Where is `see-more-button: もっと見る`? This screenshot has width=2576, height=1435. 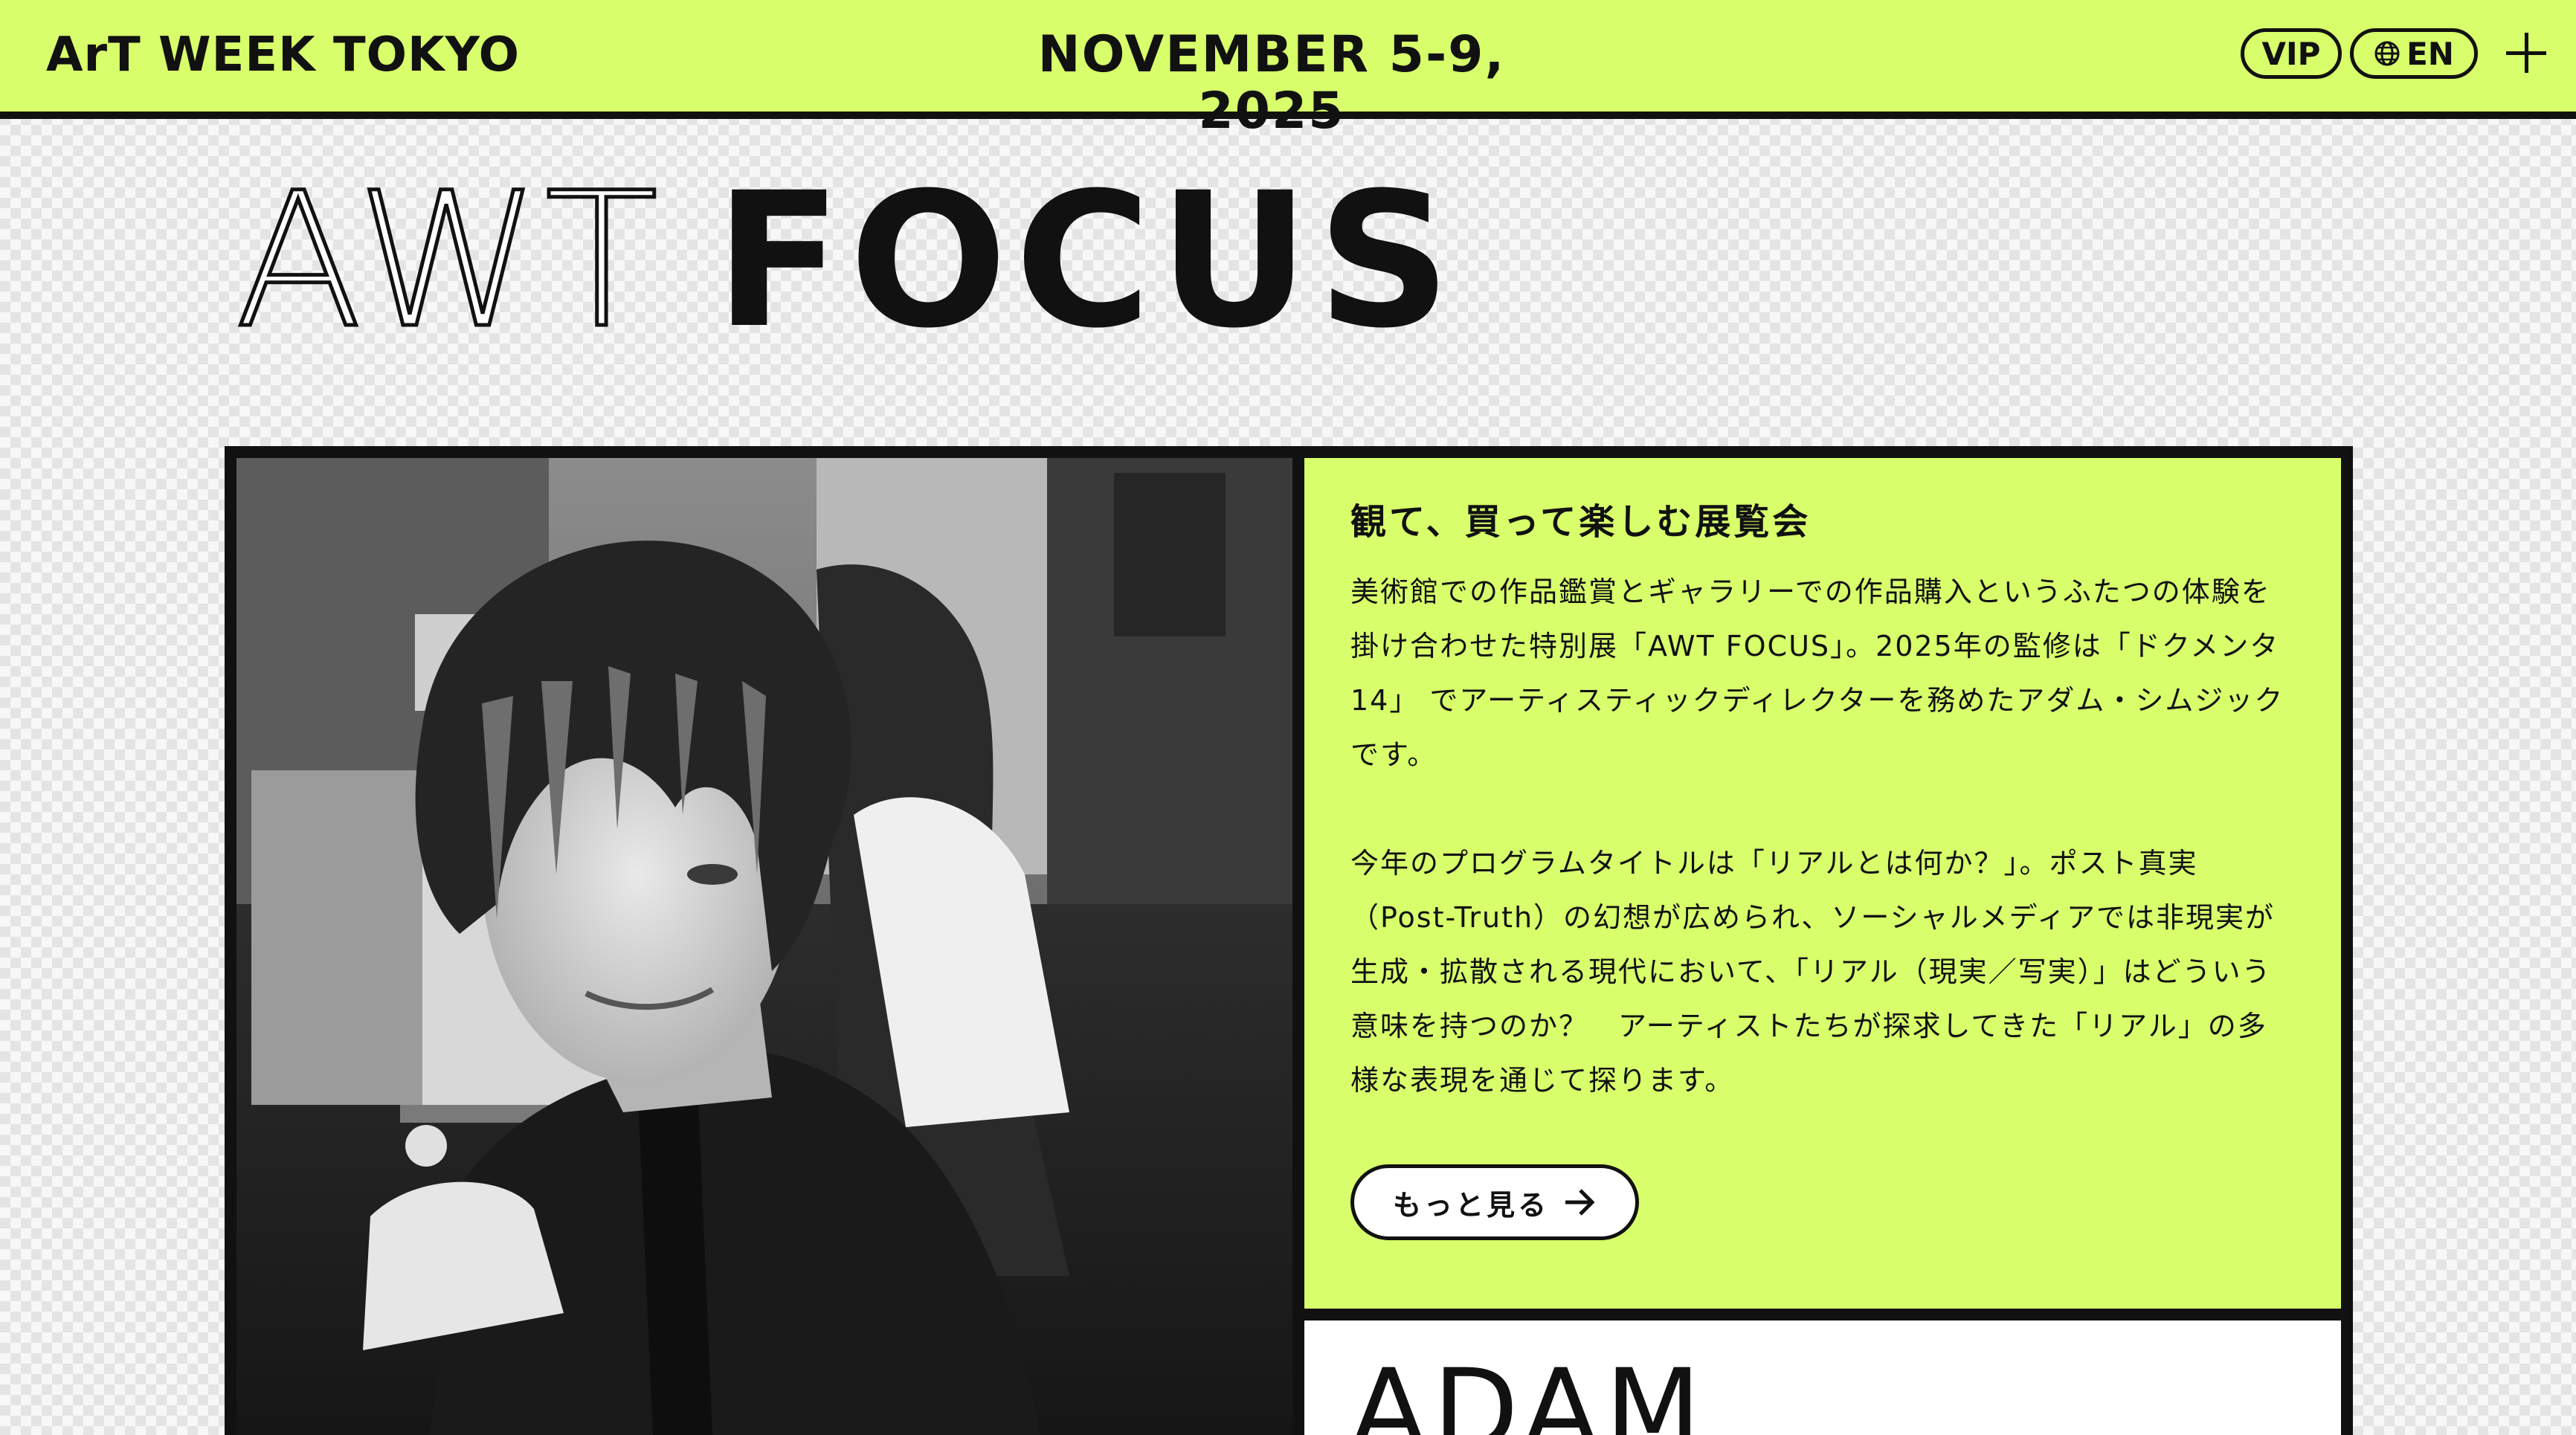 see-more-button: もっと見る is located at coordinates (1494, 1202).